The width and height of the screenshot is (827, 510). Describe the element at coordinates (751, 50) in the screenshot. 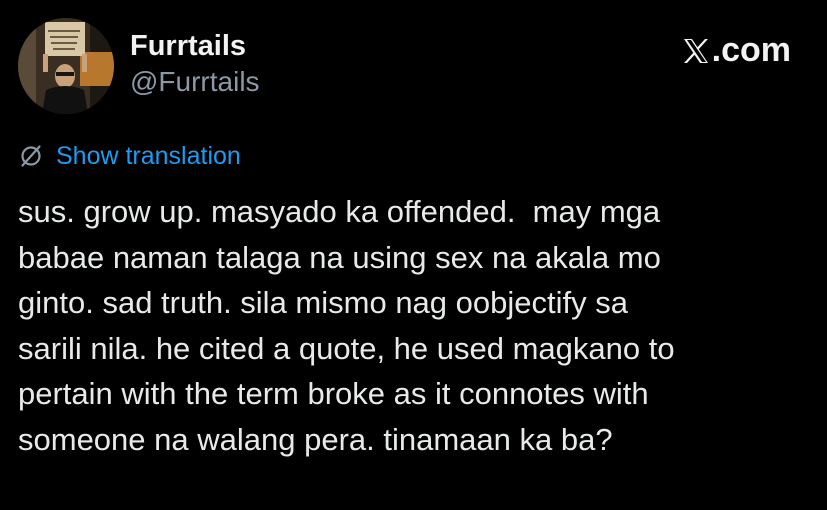

I see `brand-domain: .com` at that location.